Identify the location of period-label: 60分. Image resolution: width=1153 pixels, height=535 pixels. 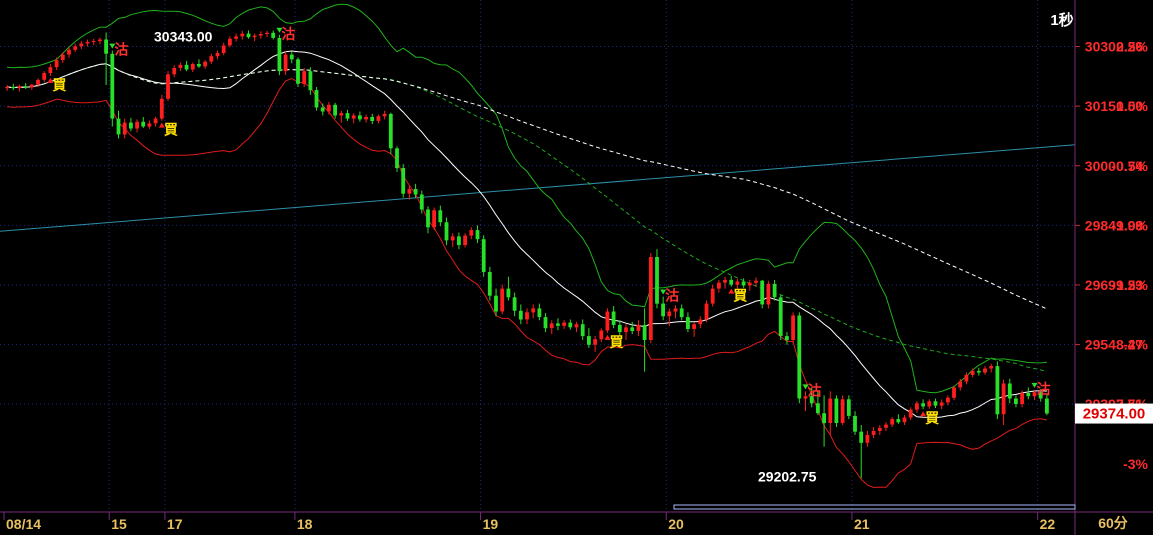
(1113, 523).